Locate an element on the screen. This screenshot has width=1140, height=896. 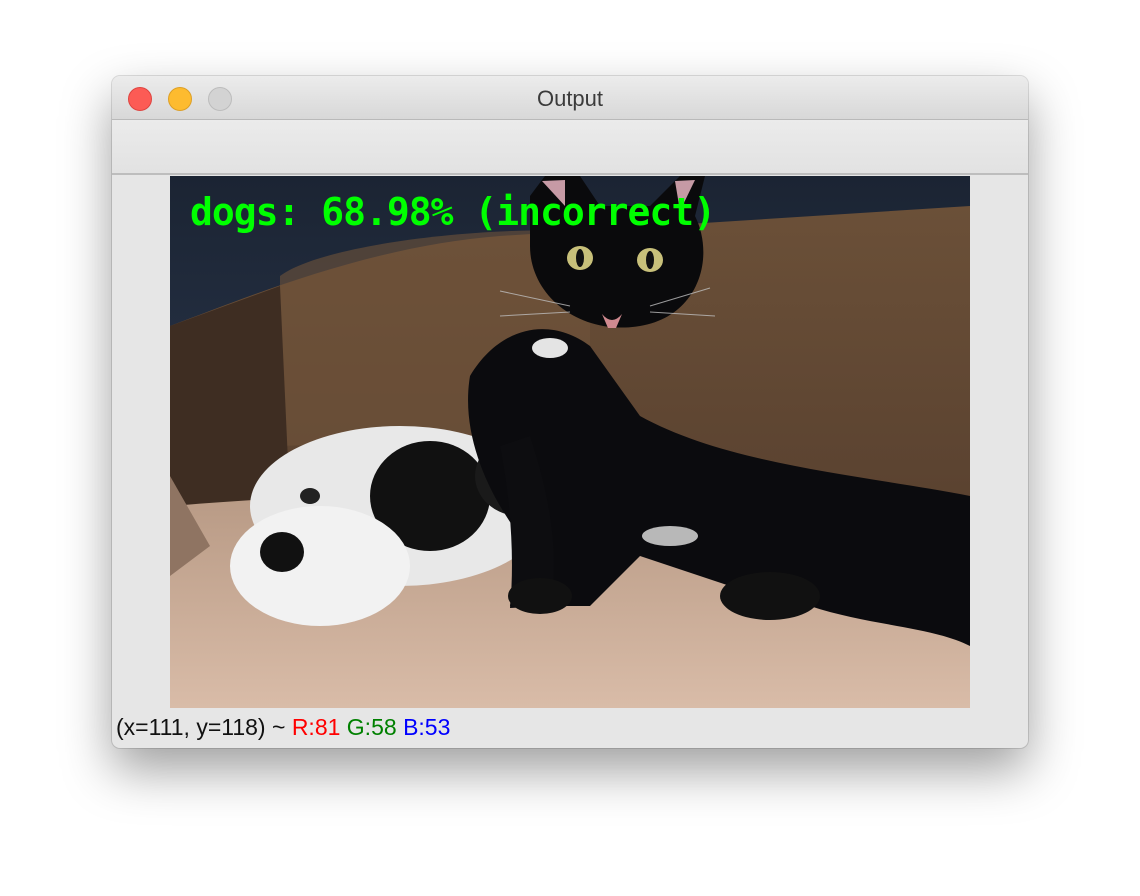
window-title: Output is located at coordinates (570, 98).